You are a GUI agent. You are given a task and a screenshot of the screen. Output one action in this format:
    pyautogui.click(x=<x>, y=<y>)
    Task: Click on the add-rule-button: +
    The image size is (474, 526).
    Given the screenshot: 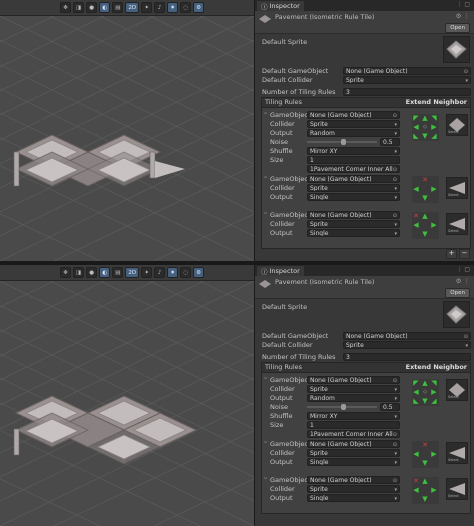 What is the action you would take?
    pyautogui.click(x=451, y=254)
    